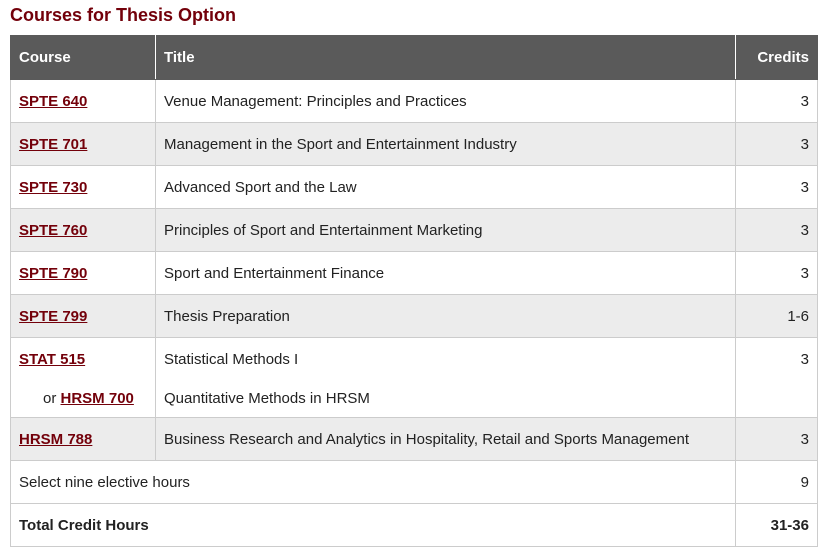 This screenshot has width=831, height=558. I want to click on course-cell: SPTE 790, so click(83, 273).